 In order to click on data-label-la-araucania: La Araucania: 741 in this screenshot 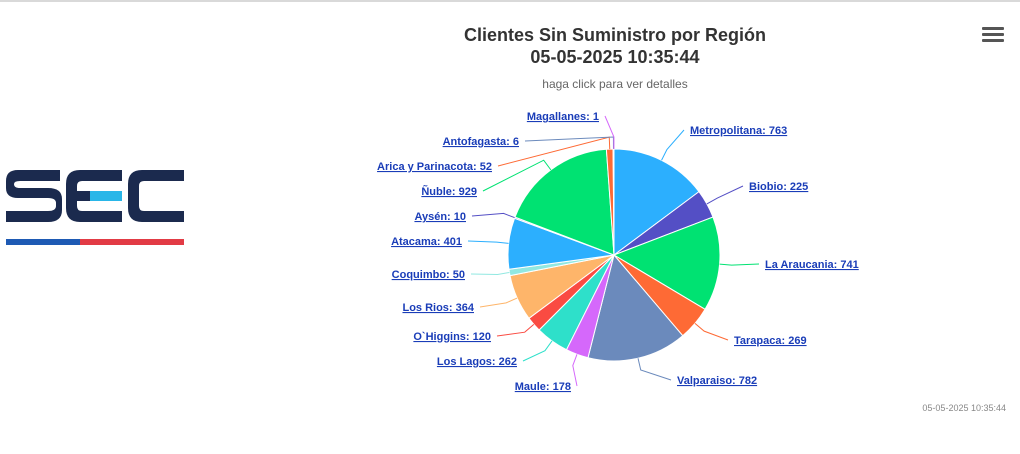, I will do `click(812, 265)`.